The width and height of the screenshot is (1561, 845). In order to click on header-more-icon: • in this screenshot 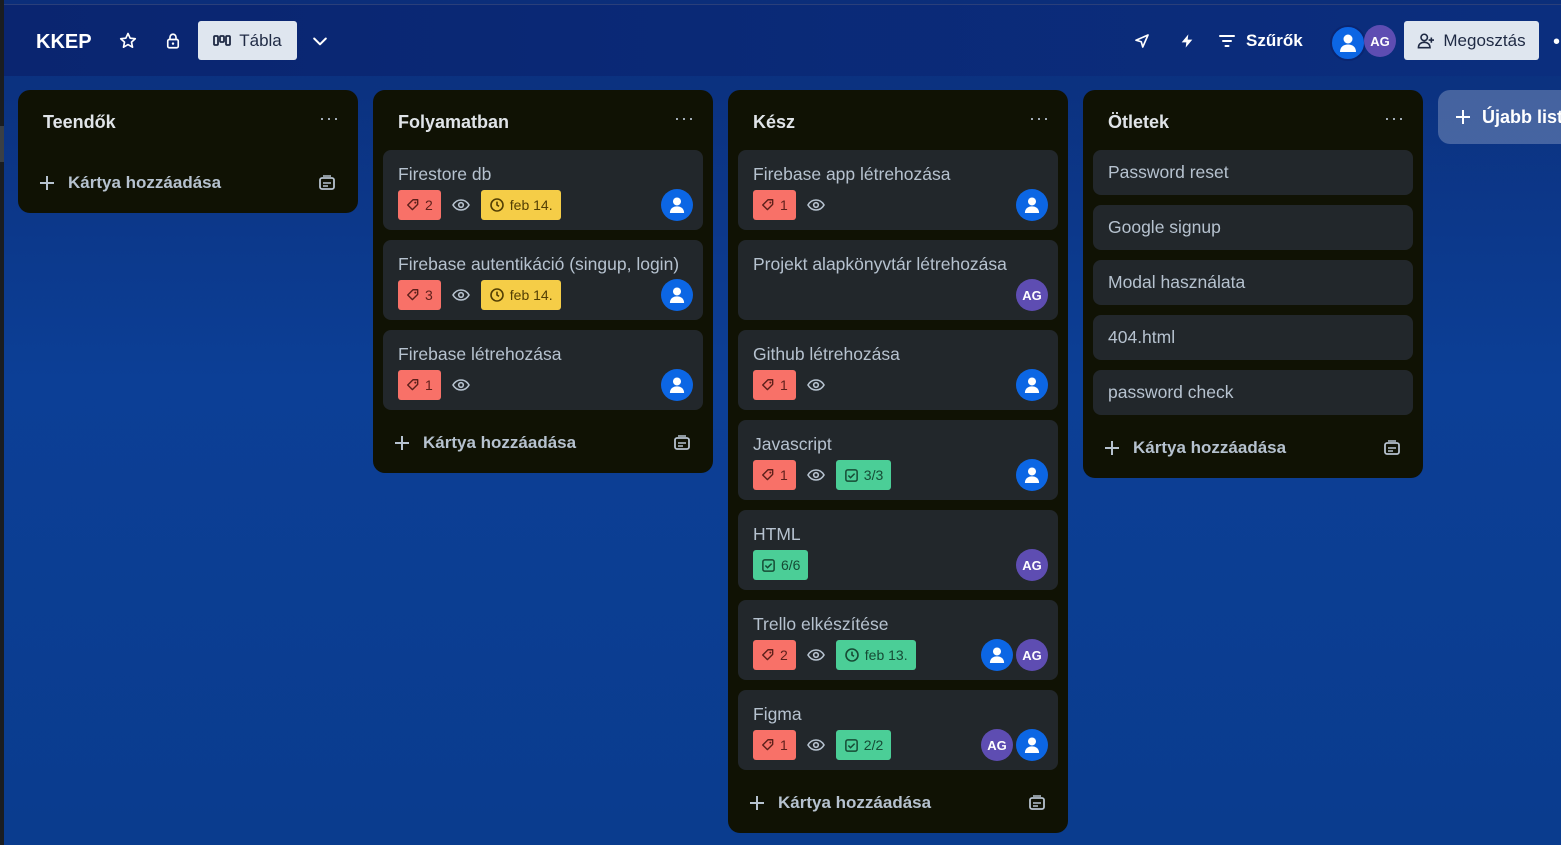, I will do `click(1554, 42)`.